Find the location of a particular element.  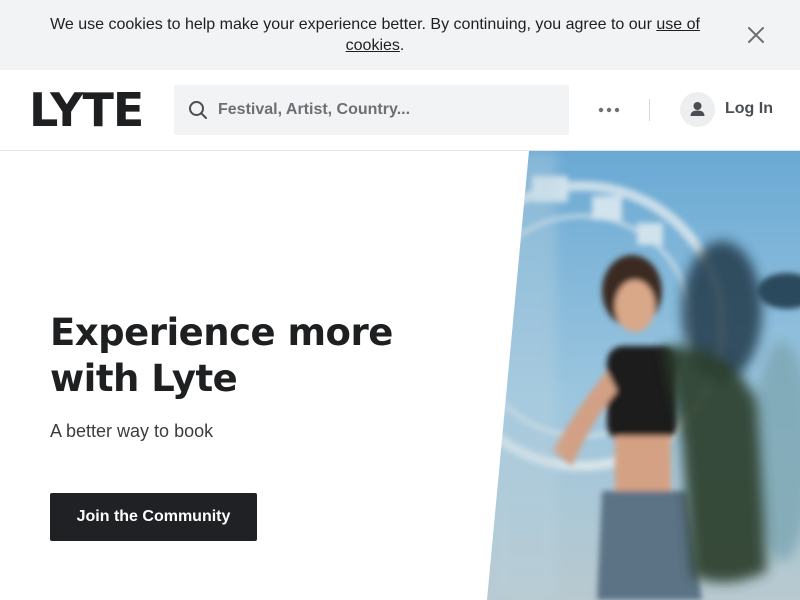

close-cookie-button is located at coordinates (756, 35).